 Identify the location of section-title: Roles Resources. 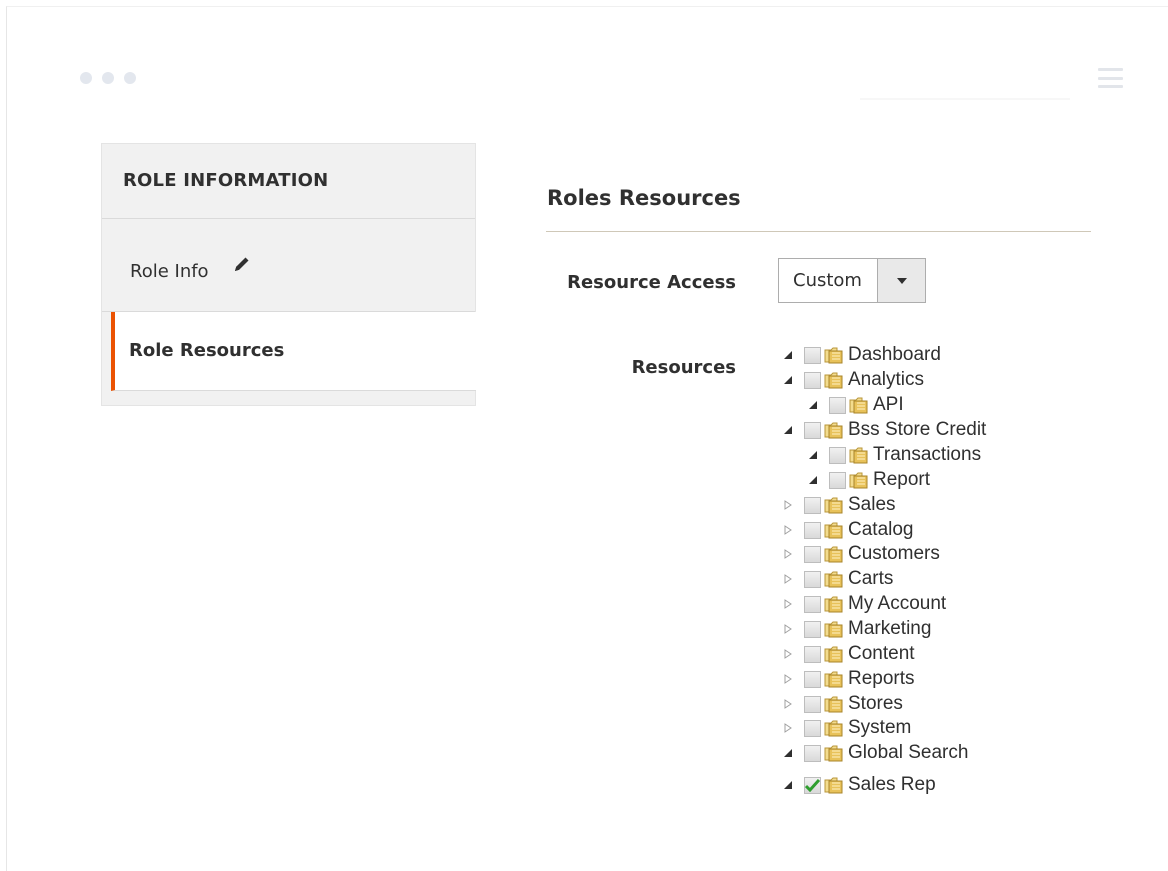
(644, 198).